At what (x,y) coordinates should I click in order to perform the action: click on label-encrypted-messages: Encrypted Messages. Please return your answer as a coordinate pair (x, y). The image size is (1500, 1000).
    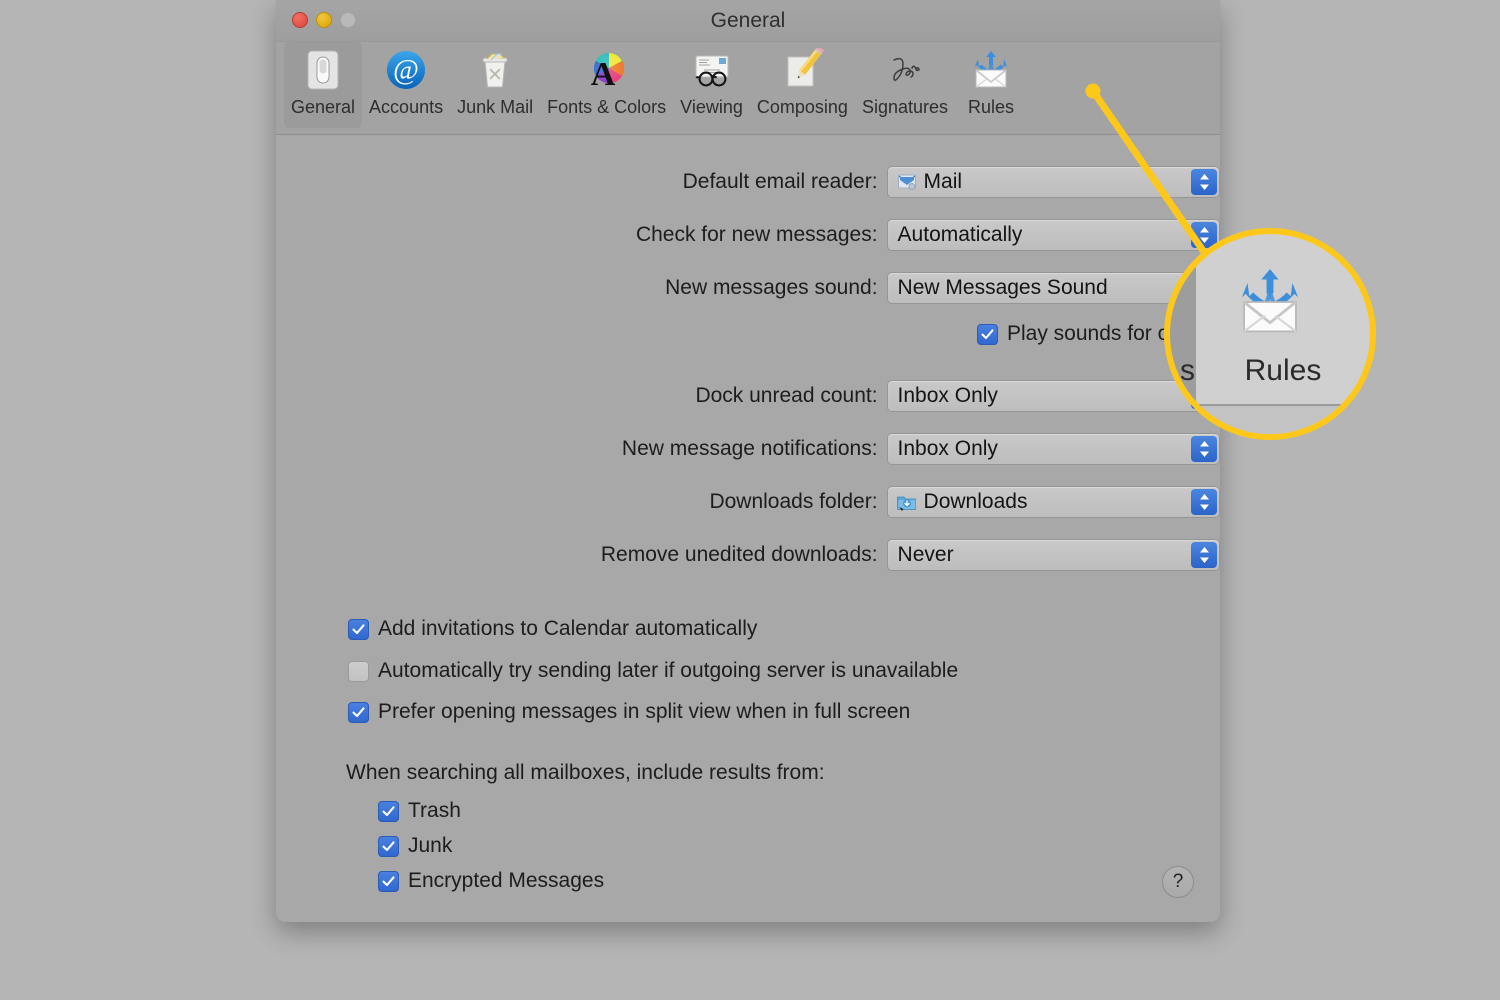
    Looking at the image, I should click on (506, 880).